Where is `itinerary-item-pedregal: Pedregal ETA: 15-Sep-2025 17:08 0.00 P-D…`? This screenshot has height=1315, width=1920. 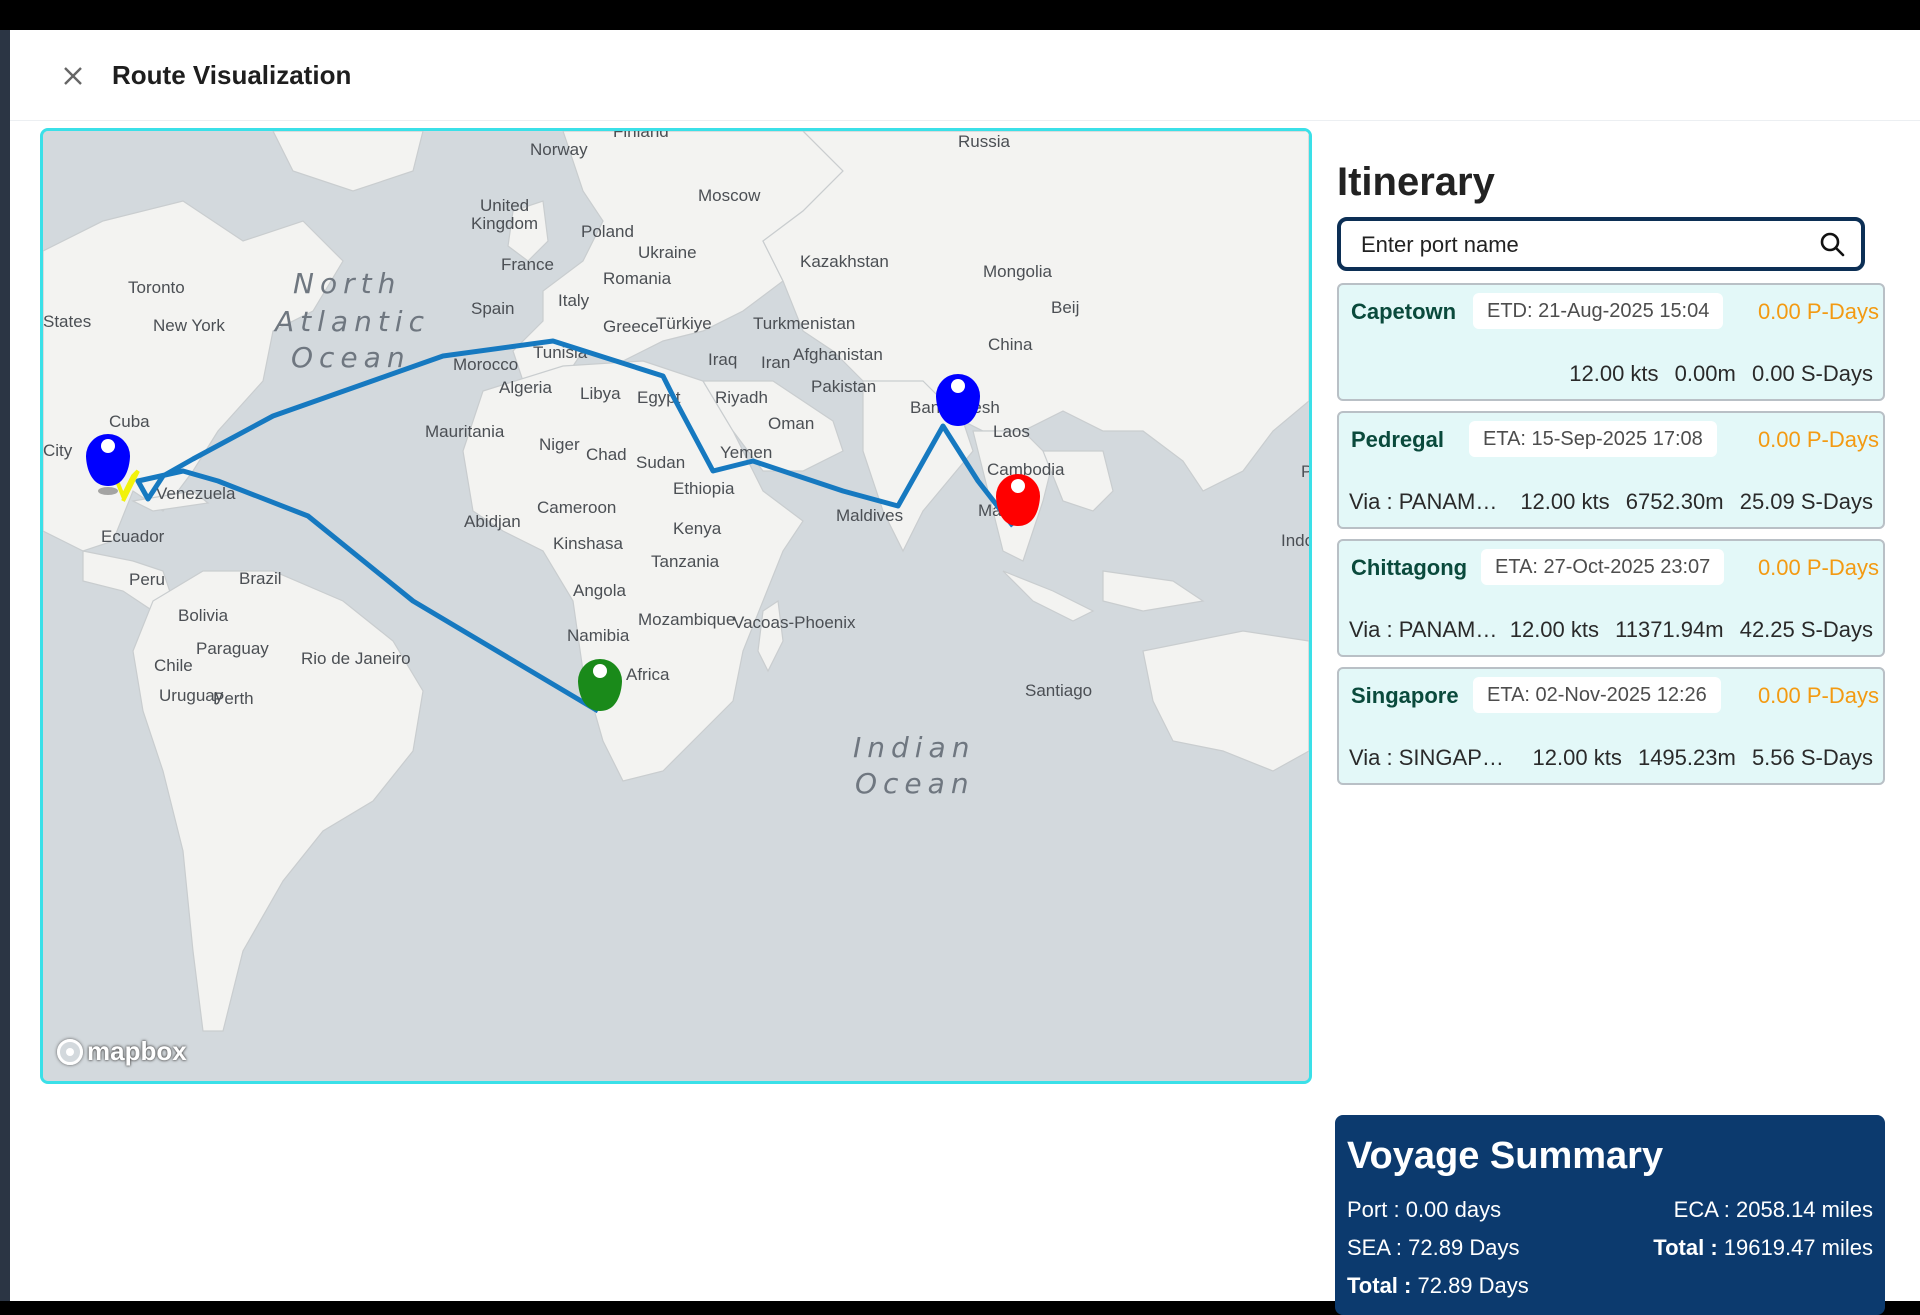
itinerary-item-pedregal: Pedregal ETA: 15-Sep-2025 17:08 0.00 P-D… is located at coordinates (1611, 470).